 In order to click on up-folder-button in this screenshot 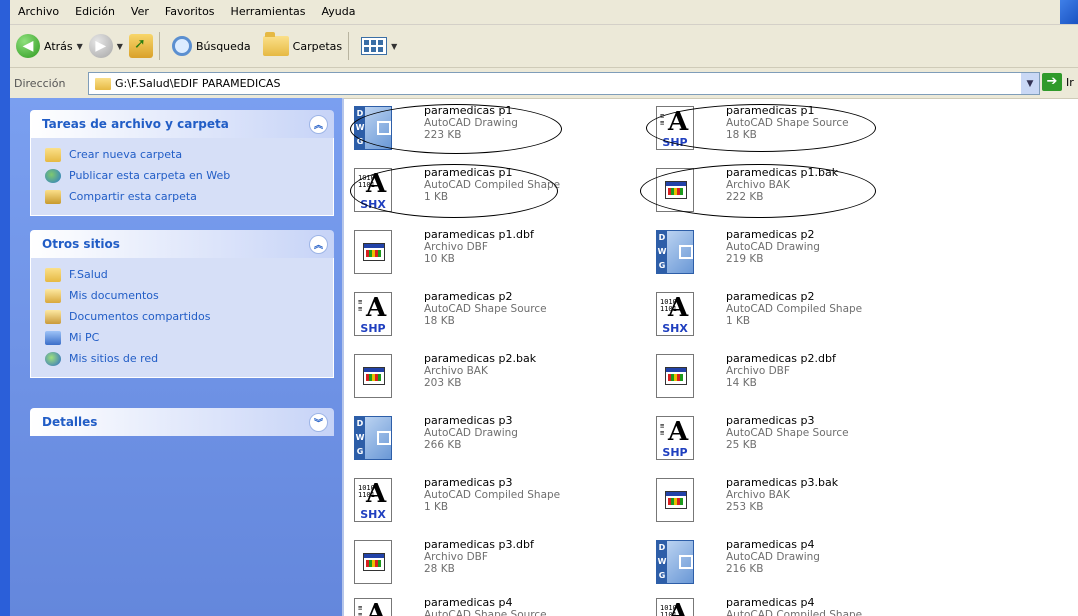, I will do `click(140, 46)`.